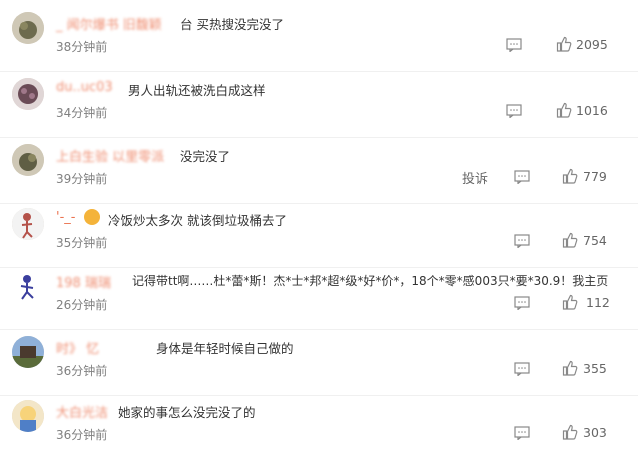 The width and height of the screenshot is (638, 460). I want to click on timestamp: 35分钟前, so click(82, 243).